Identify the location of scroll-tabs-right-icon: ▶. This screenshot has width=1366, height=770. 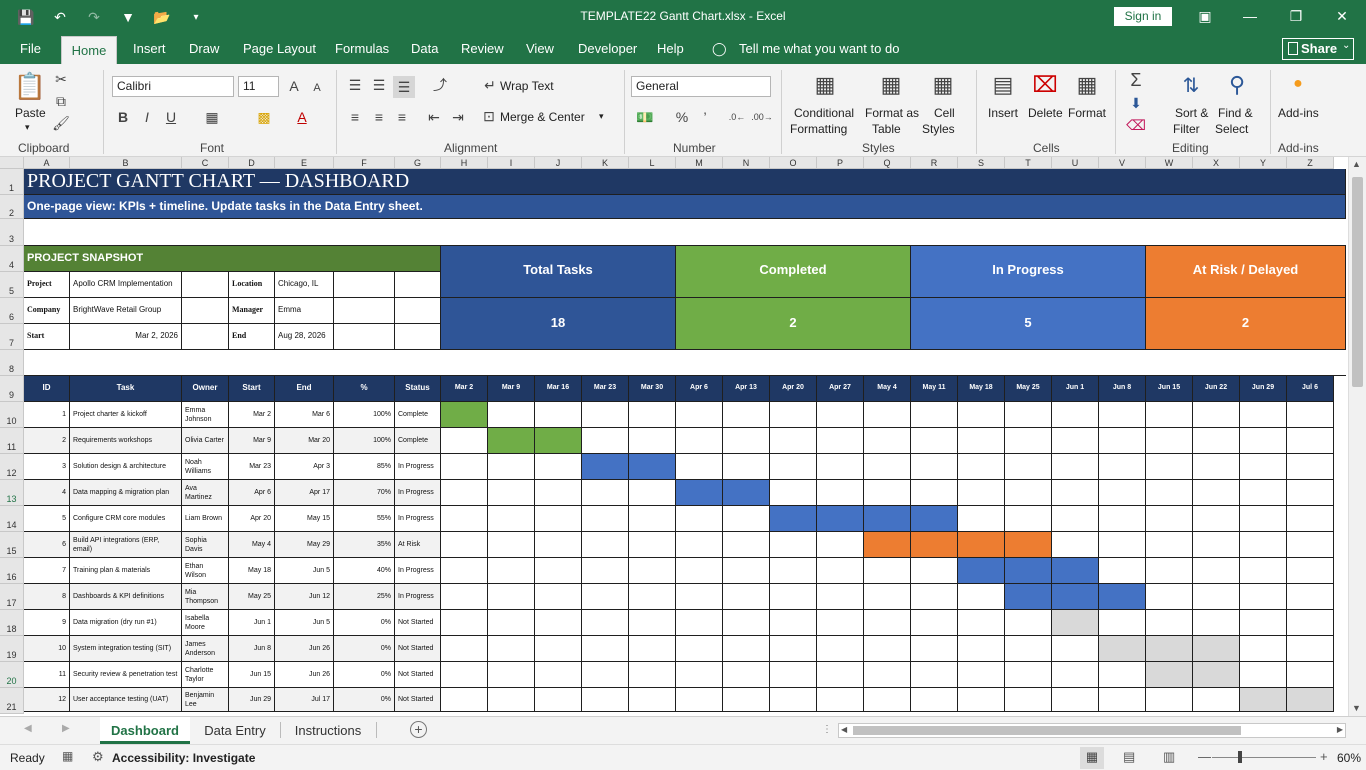
(66, 728).